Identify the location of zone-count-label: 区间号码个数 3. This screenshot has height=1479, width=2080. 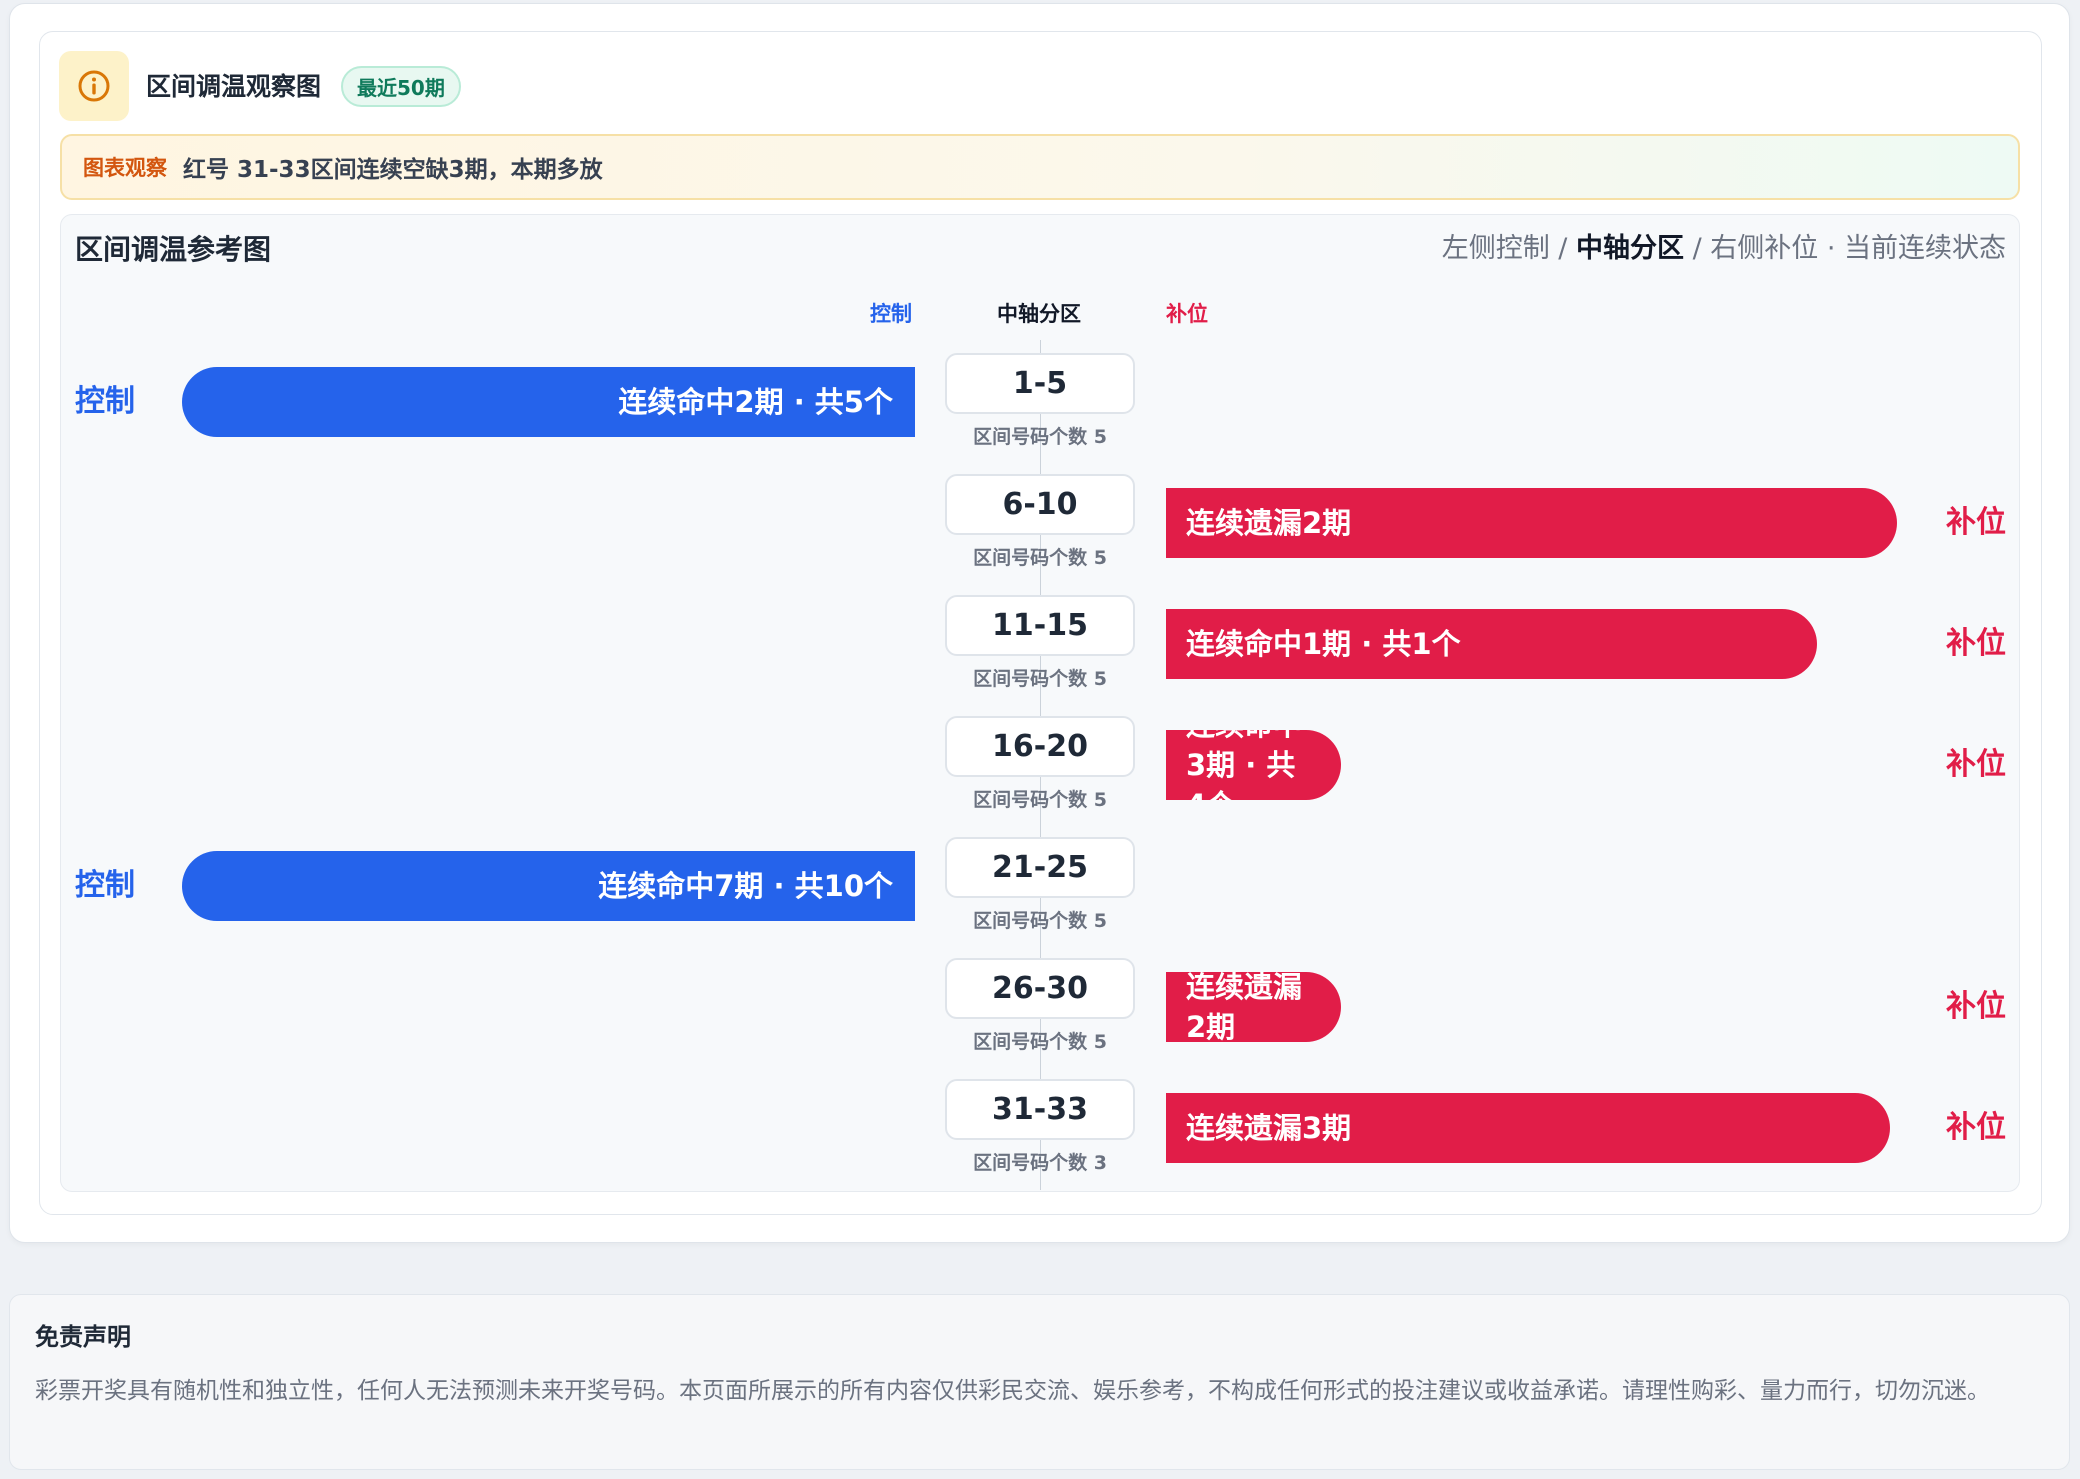
(1040, 1163).